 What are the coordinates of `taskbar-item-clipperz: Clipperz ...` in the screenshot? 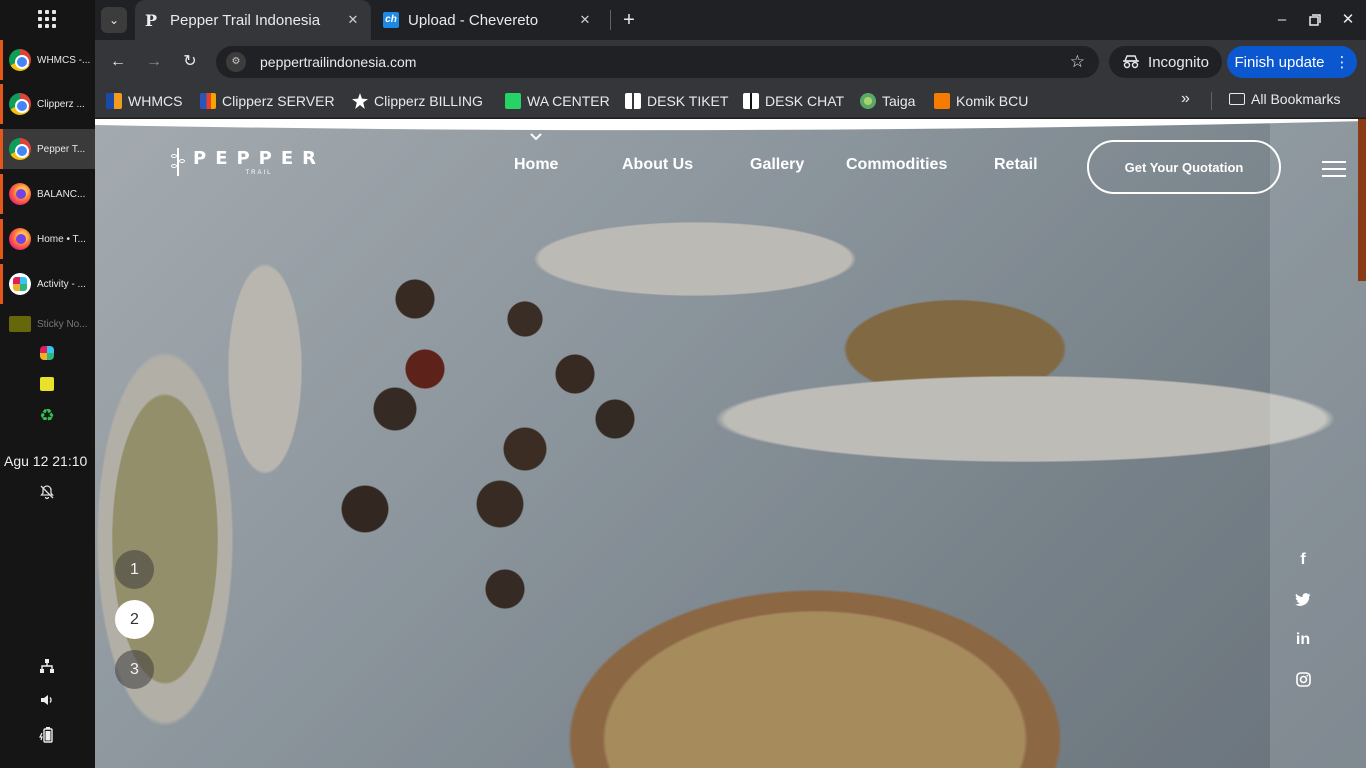 It's located at (47, 104).